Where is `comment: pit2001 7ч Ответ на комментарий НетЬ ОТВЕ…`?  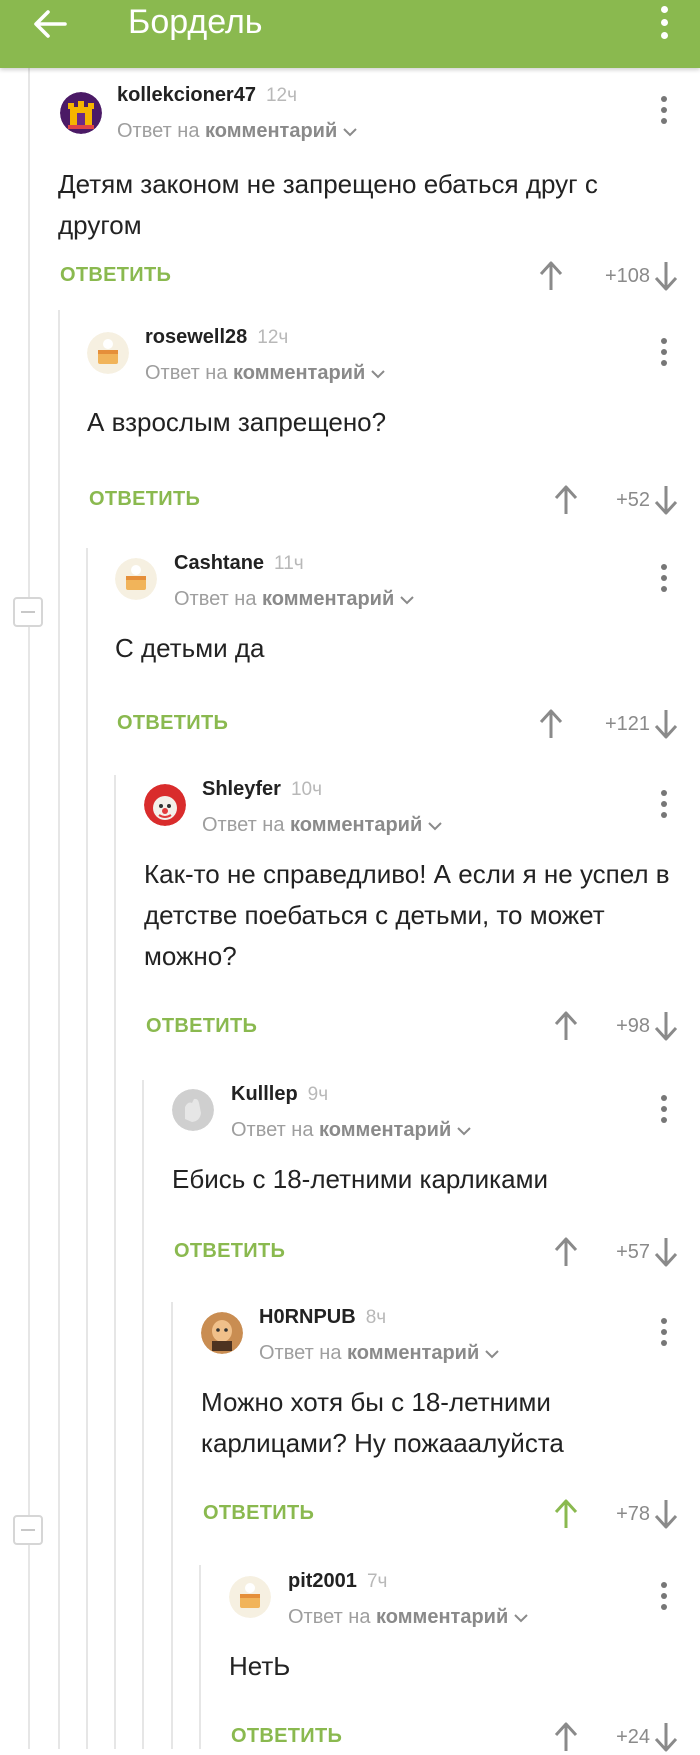 comment: pit2001 7ч Ответ на комментарий НетЬ ОТВЕ… is located at coordinates (350, 1653).